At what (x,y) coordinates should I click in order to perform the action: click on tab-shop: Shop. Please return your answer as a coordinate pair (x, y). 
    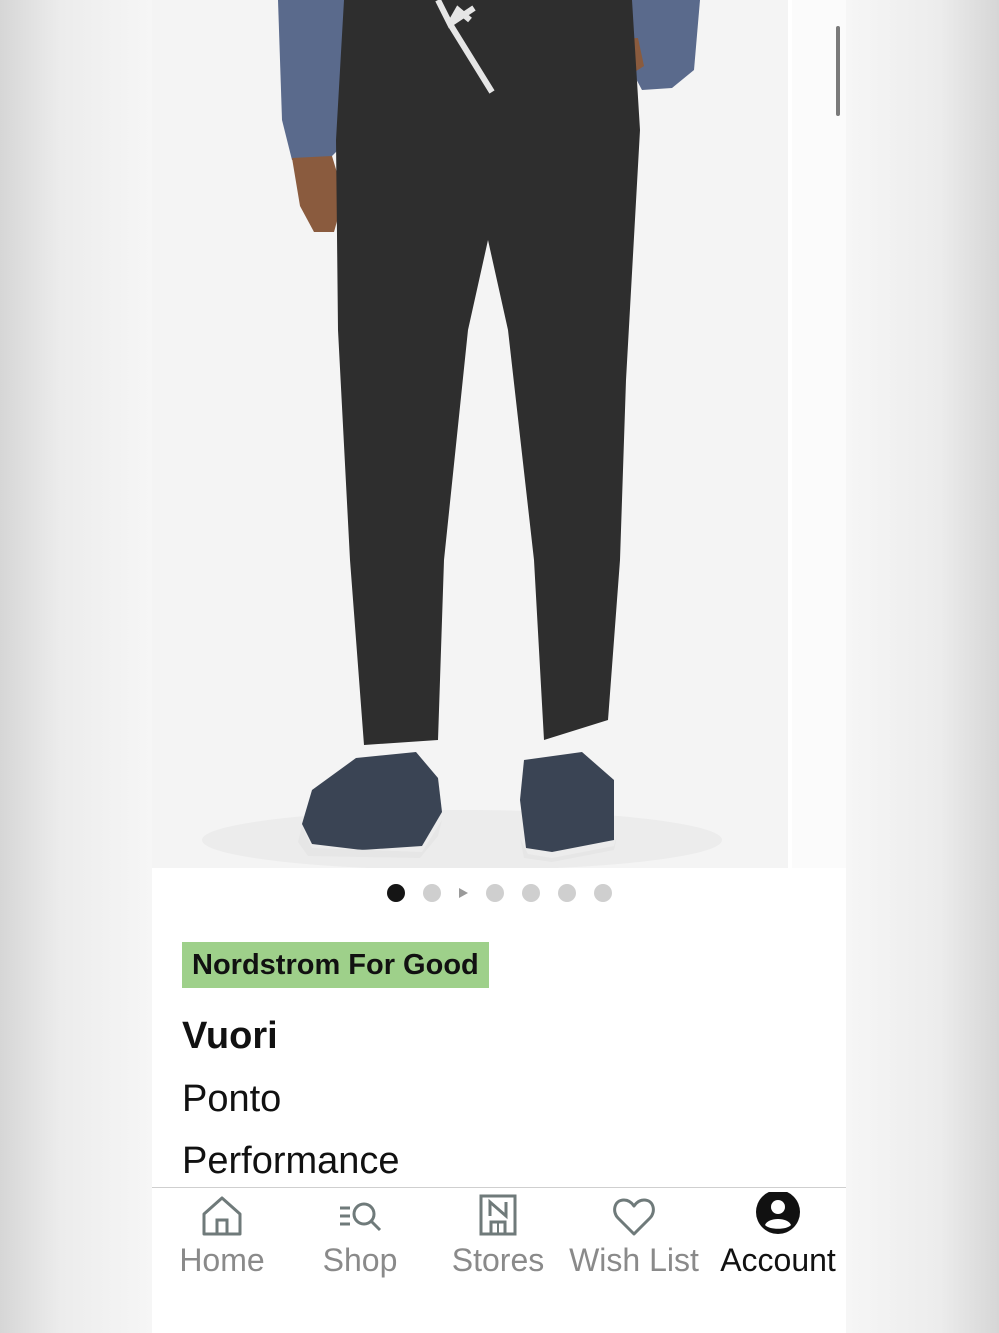
    Looking at the image, I should click on (360, 1242).